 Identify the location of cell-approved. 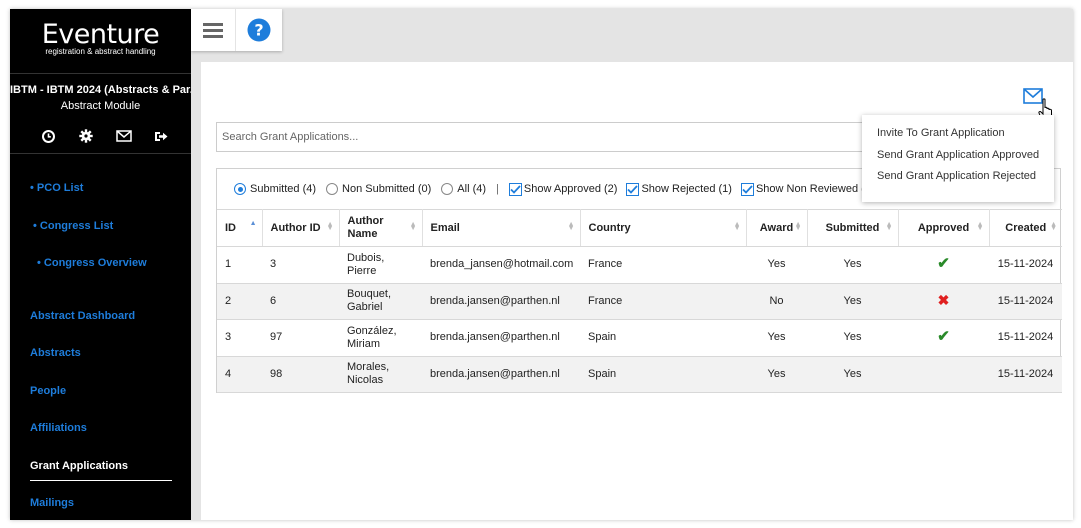
(943, 374).